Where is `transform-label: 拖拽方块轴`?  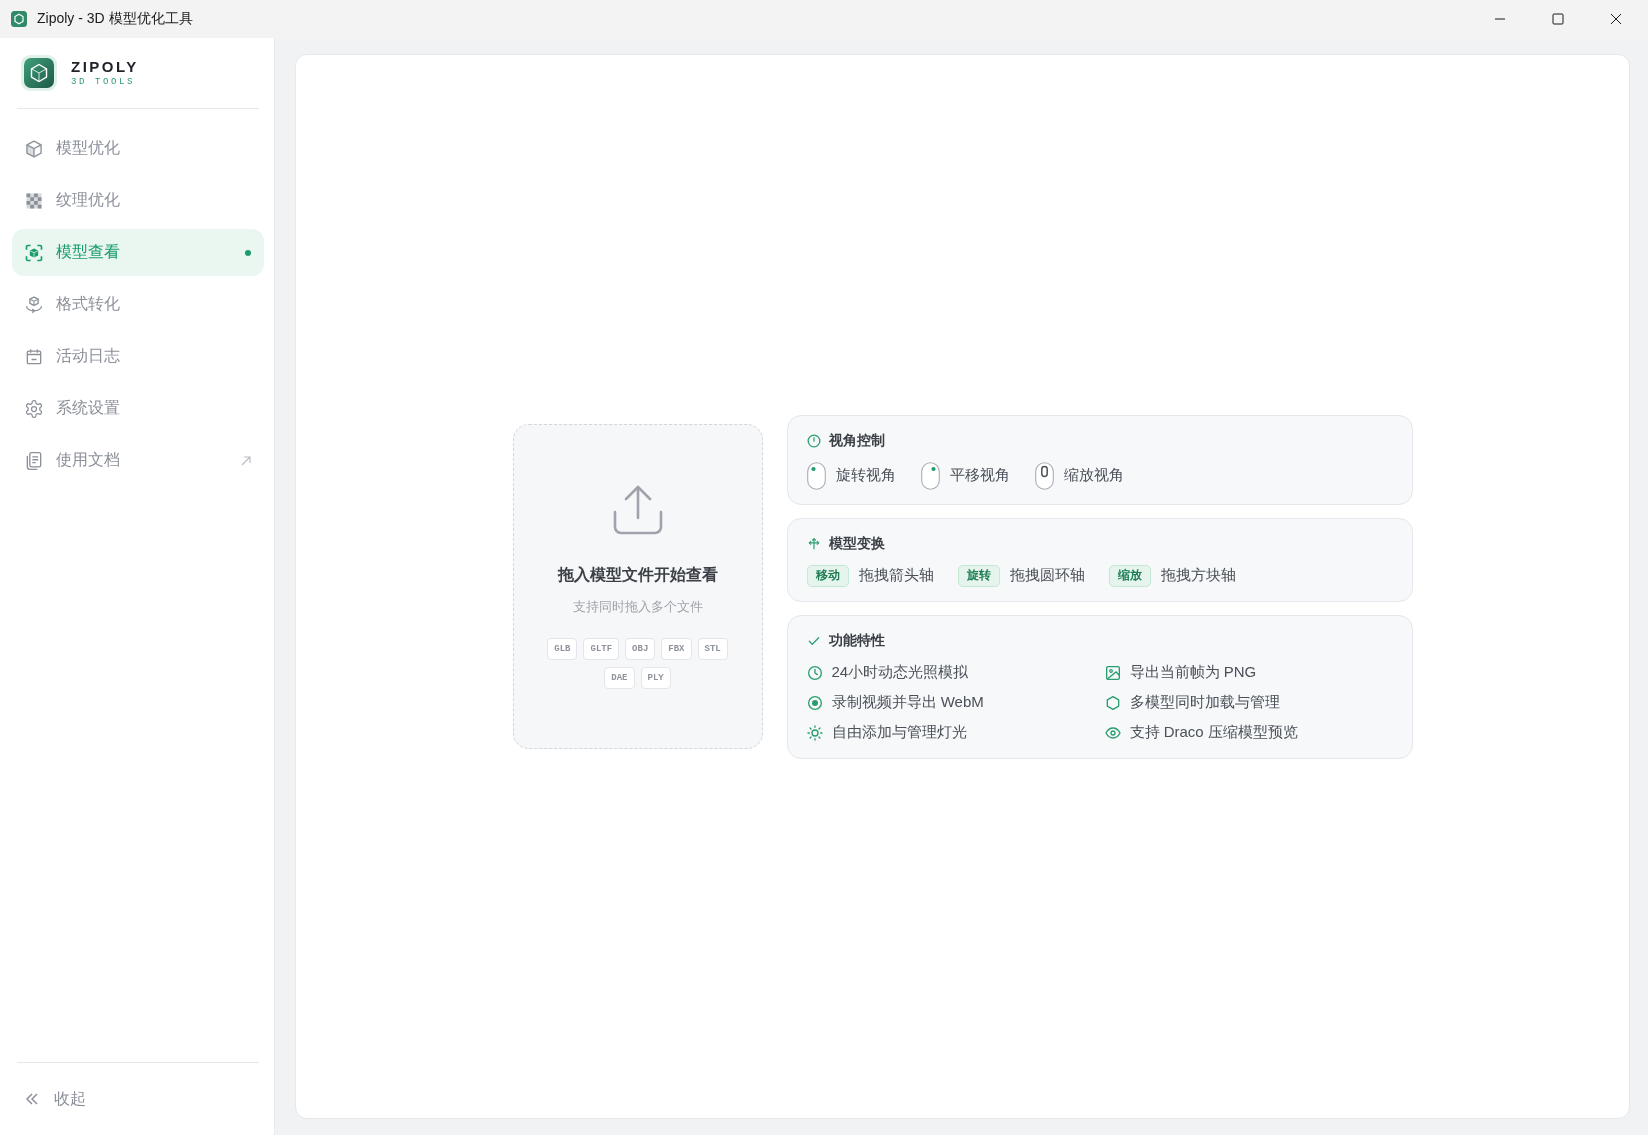
transform-label: 拖拽方块轴 is located at coordinates (1198, 575).